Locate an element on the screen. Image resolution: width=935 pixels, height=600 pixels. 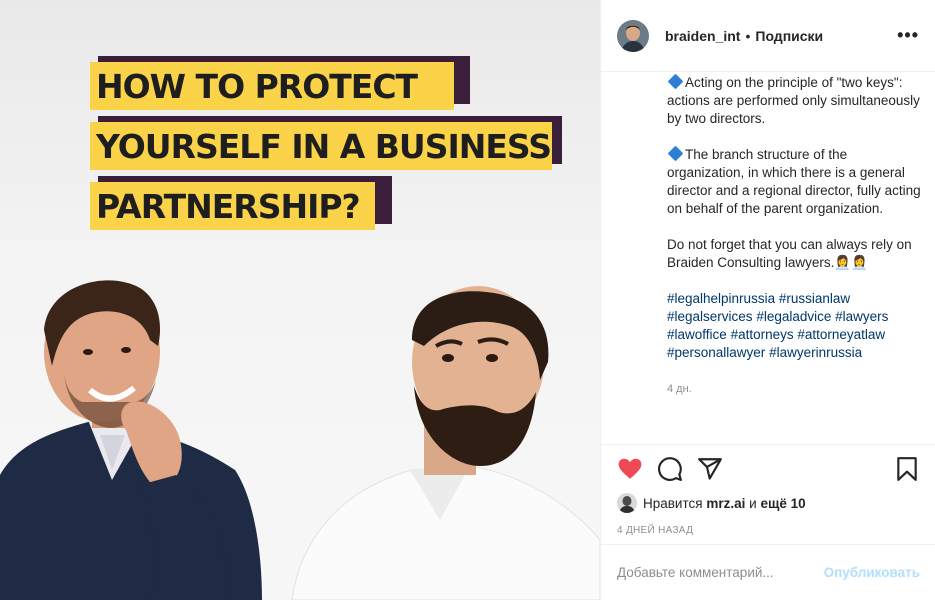
post-header: braiden_int • Подписки ••• is located at coordinates (768, 36).